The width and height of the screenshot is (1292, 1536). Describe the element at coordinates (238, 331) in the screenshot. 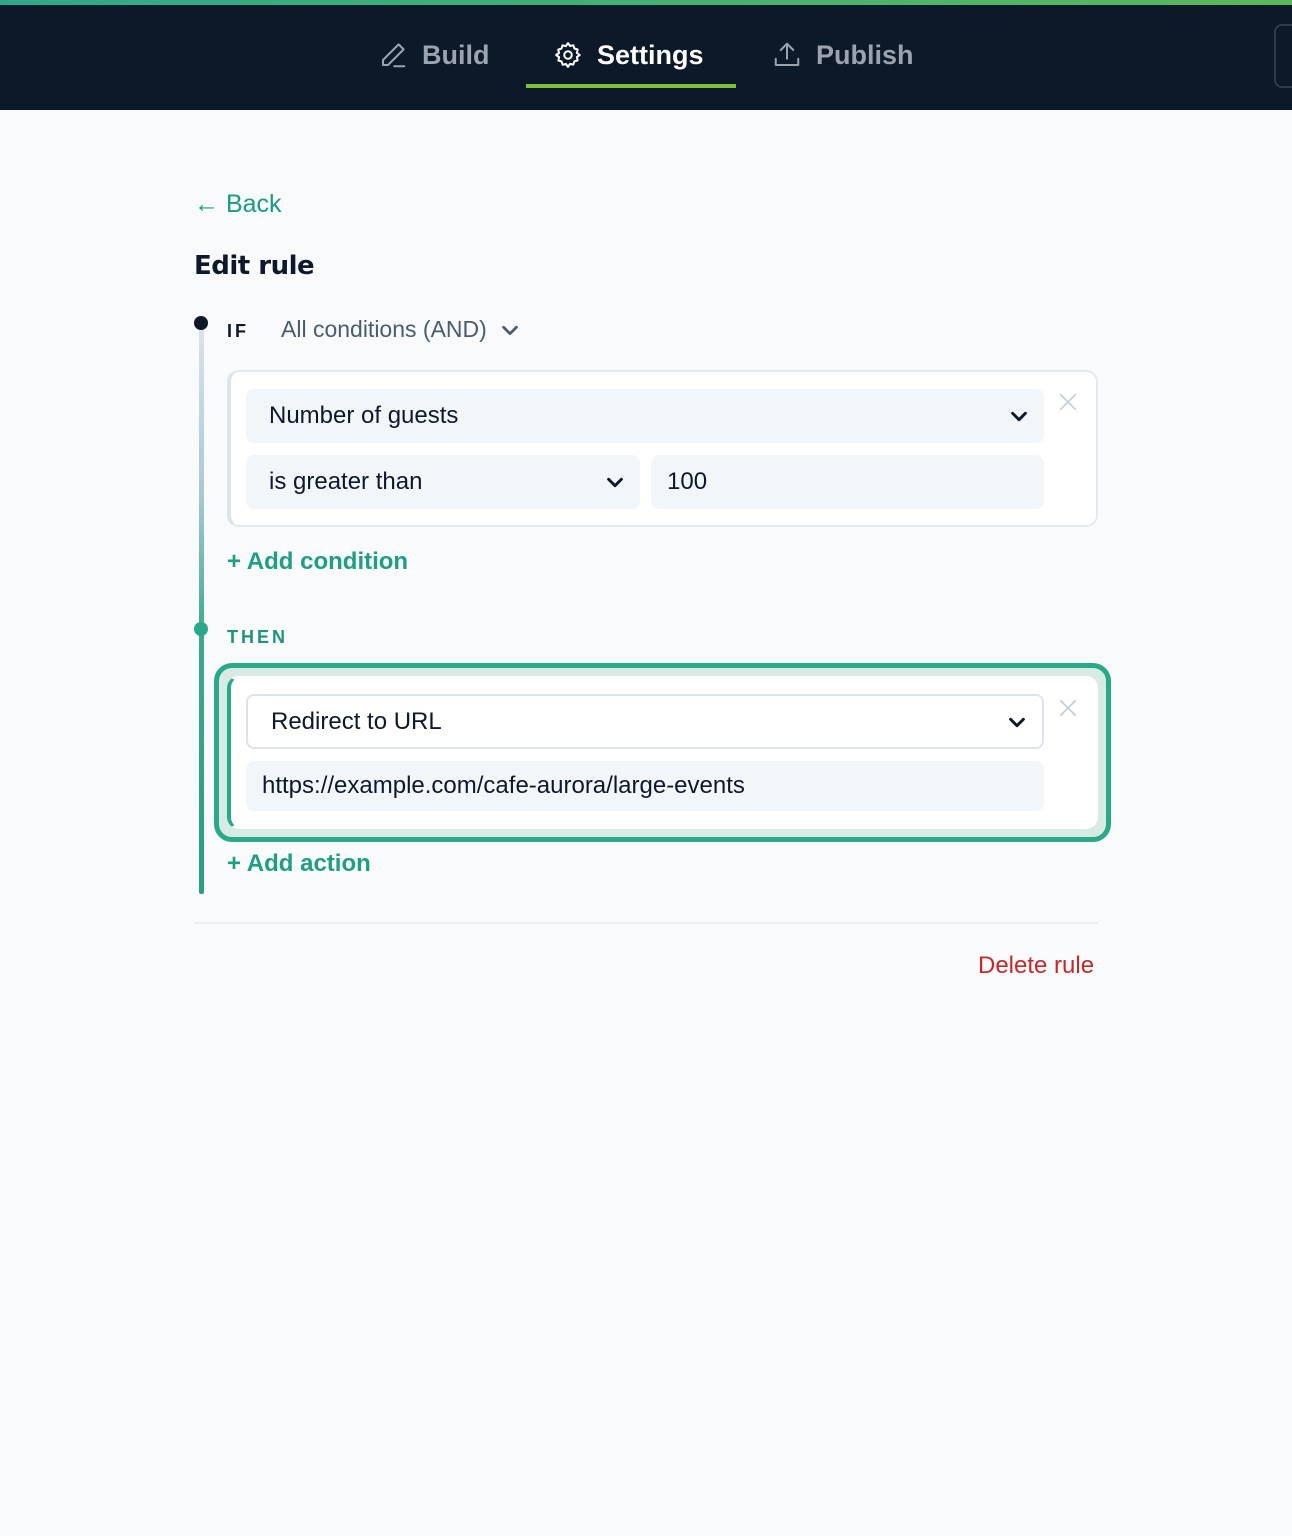

I see `if-section-label: IF` at that location.